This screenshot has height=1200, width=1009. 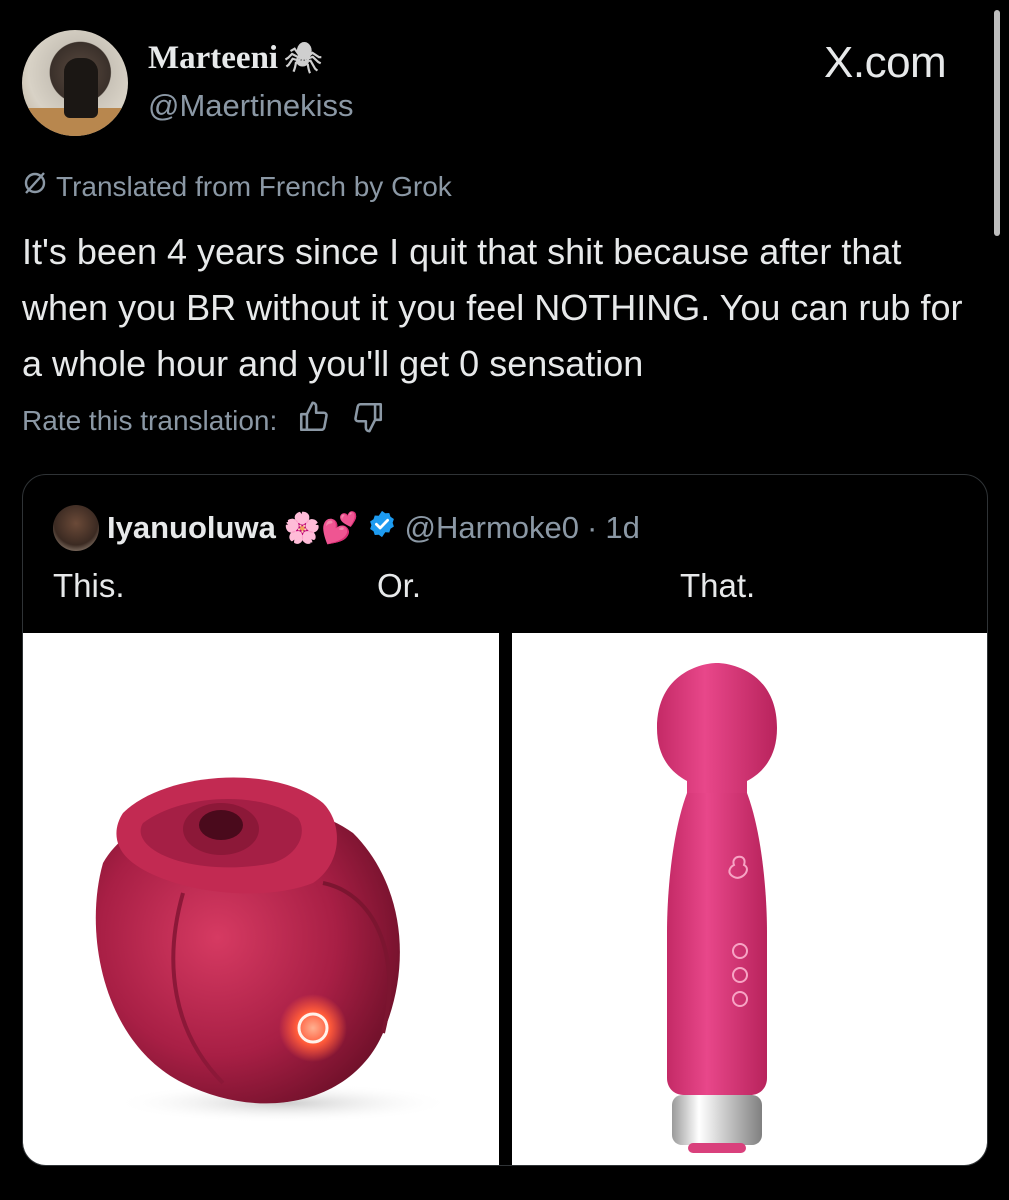 I want to click on rate-label: Rate this translation:, so click(x=150, y=420).